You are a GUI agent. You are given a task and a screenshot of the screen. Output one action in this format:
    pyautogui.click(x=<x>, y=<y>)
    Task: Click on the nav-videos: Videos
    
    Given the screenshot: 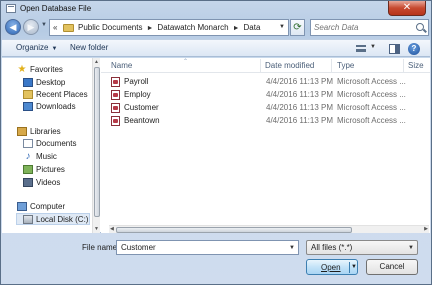 What is the action you would take?
    pyautogui.click(x=46, y=183)
    